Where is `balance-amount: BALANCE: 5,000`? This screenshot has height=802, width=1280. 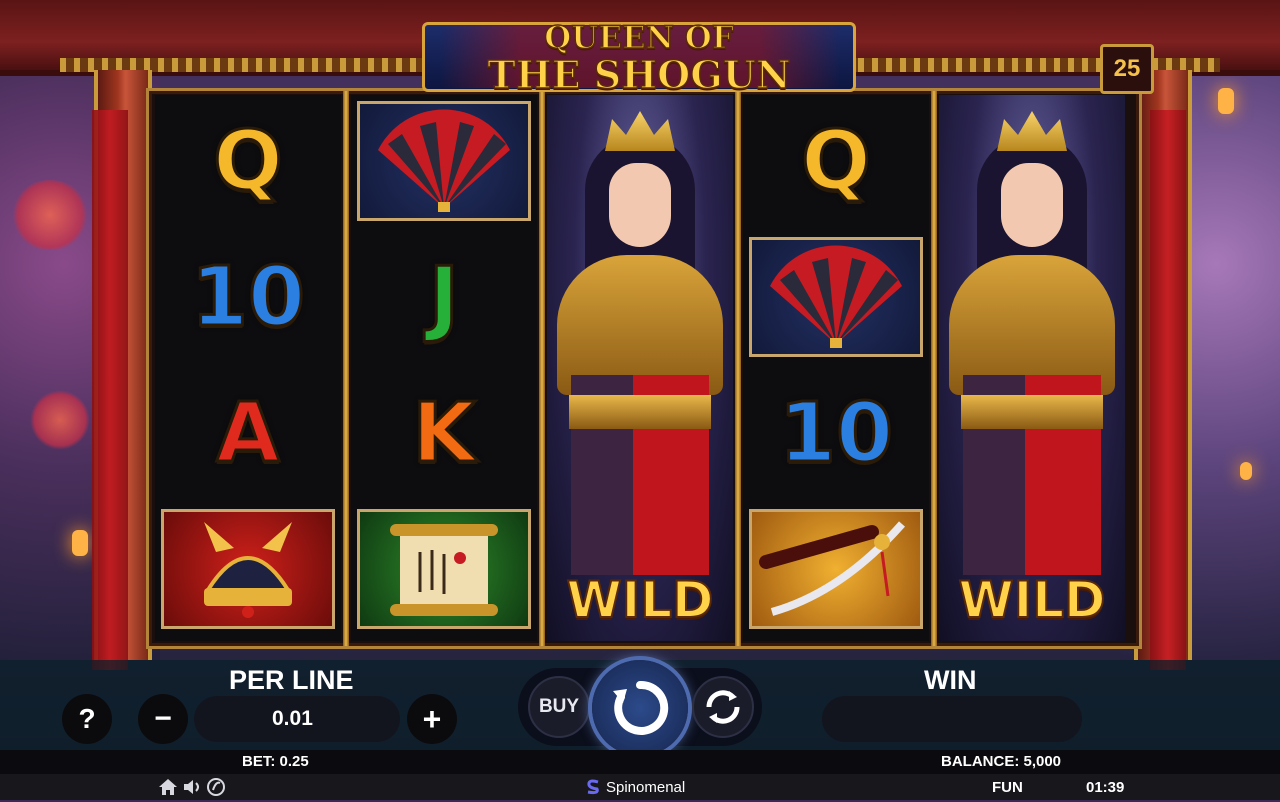
balance-amount: BALANCE: 5,000 is located at coordinates (1001, 761).